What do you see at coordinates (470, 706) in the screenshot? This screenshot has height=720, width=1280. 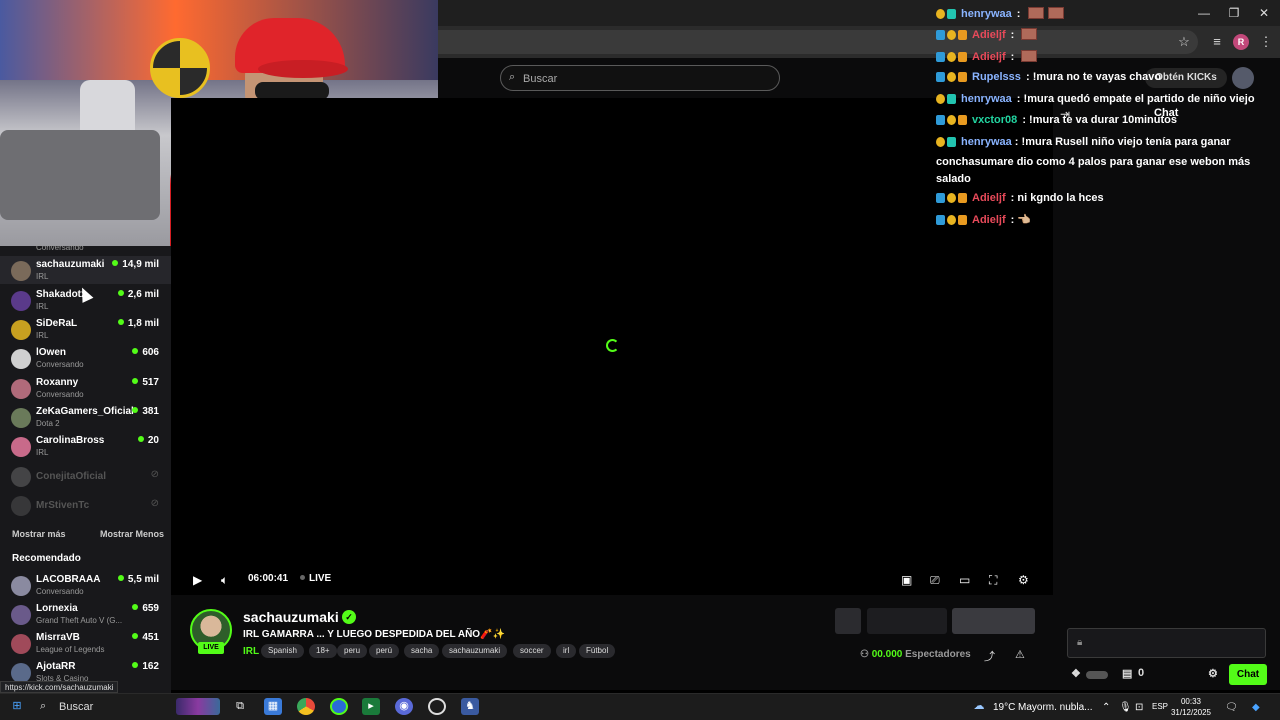 I see `app-icon: ♞` at bounding box center [470, 706].